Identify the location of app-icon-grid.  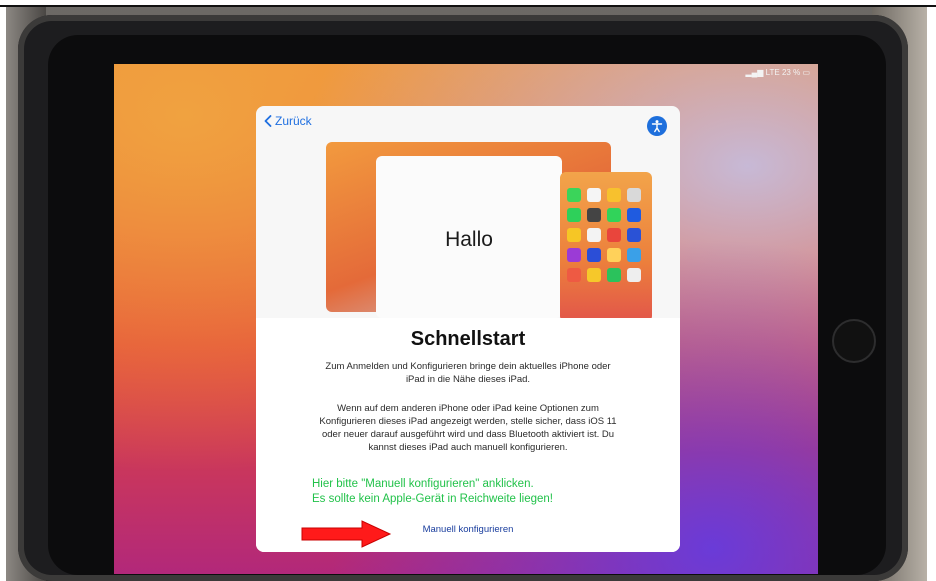
(604, 235).